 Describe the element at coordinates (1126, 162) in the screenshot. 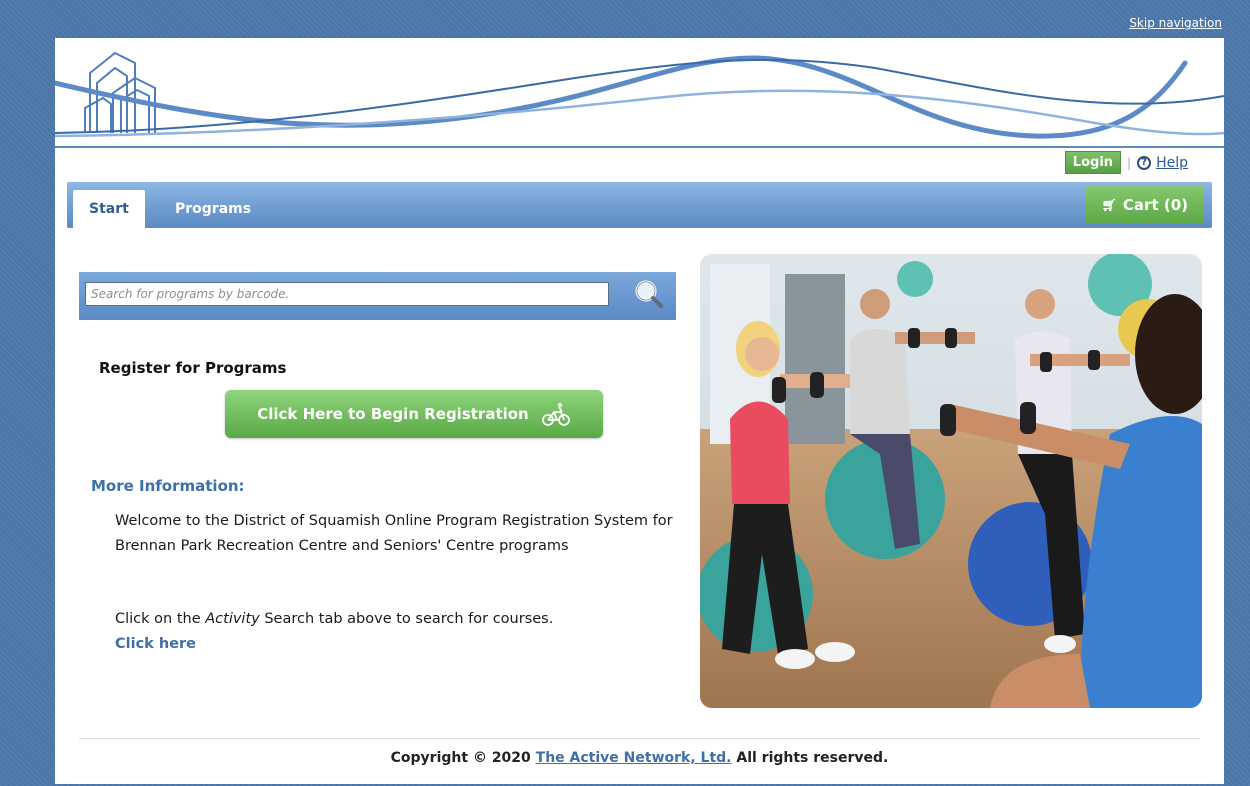

I see `utility-bar: Login | ? Help` at that location.